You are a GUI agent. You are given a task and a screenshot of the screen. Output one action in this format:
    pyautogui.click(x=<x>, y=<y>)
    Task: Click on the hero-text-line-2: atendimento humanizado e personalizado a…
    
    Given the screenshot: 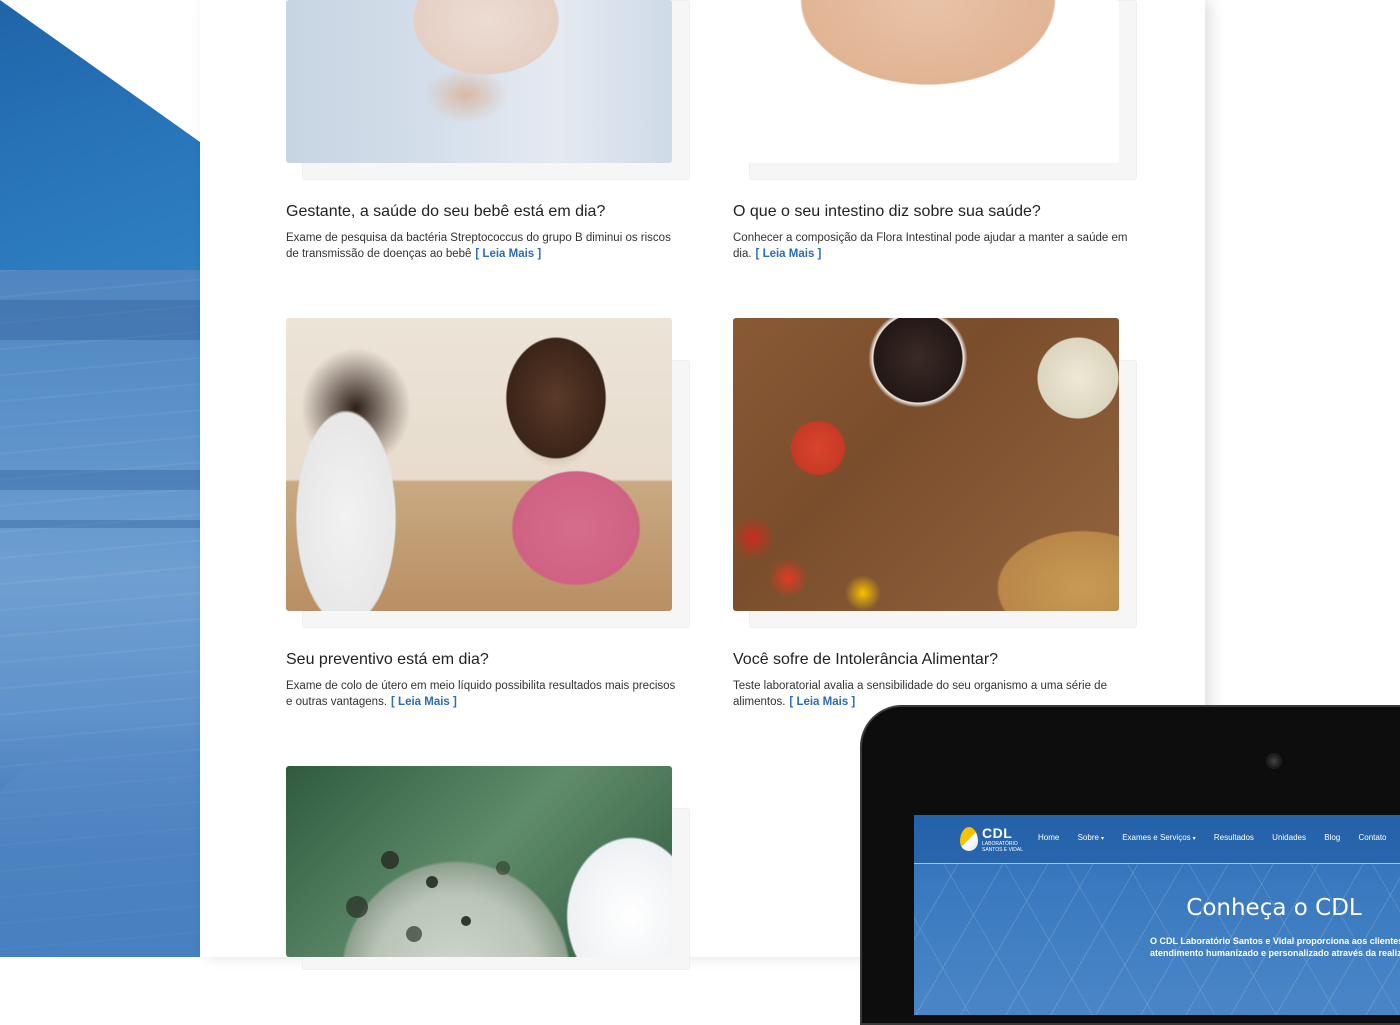 What is the action you would take?
    pyautogui.click(x=1275, y=953)
    